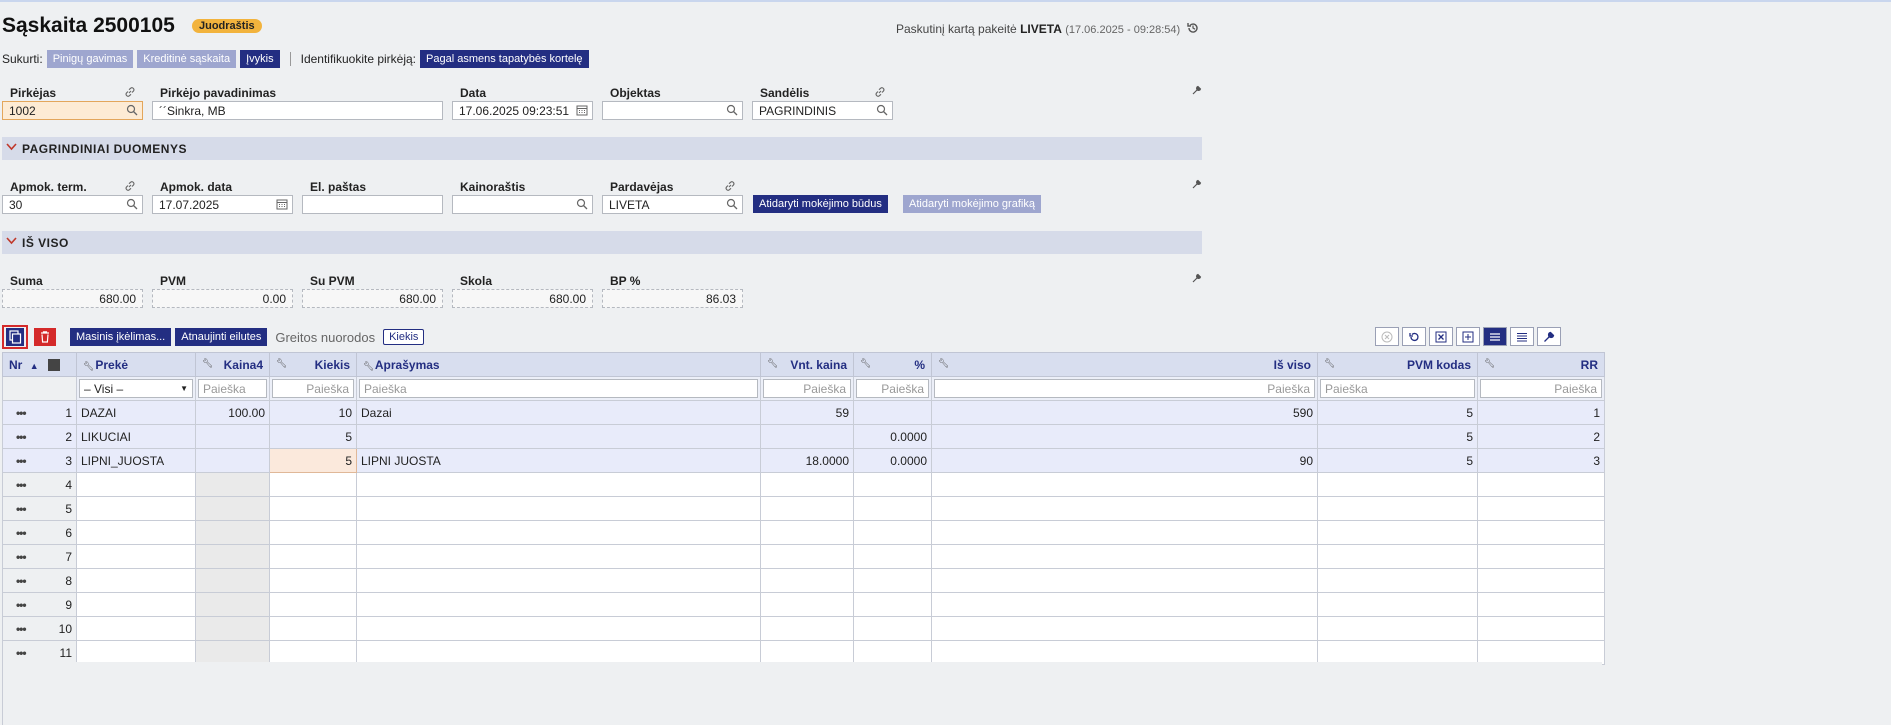  What do you see at coordinates (672, 204) in the screenshot?
I see `seller-input: LIVETA` at bounding box center [672, 204].